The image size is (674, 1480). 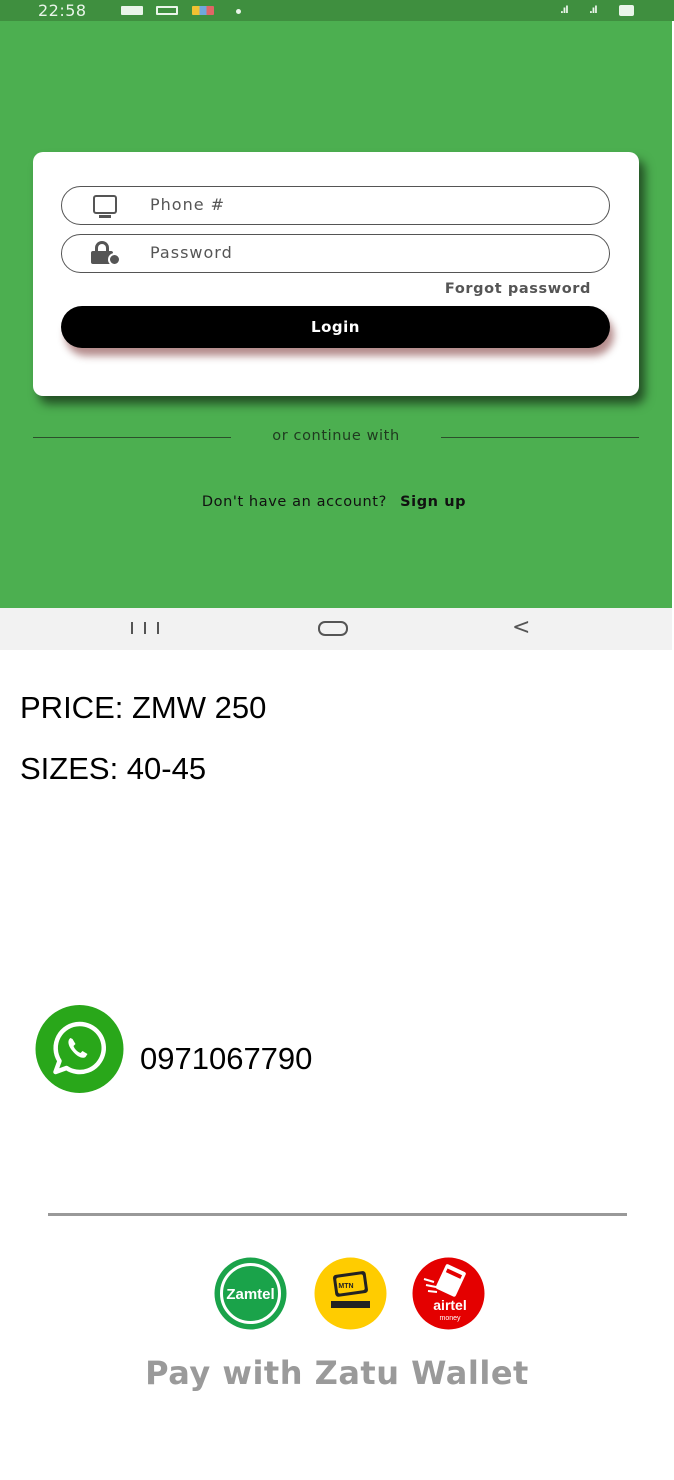 What do you see at coordinates (113, 768) in the screenshot?
I see `sizes-text: SIZES: 40-45` at bounding box center [113, 768].